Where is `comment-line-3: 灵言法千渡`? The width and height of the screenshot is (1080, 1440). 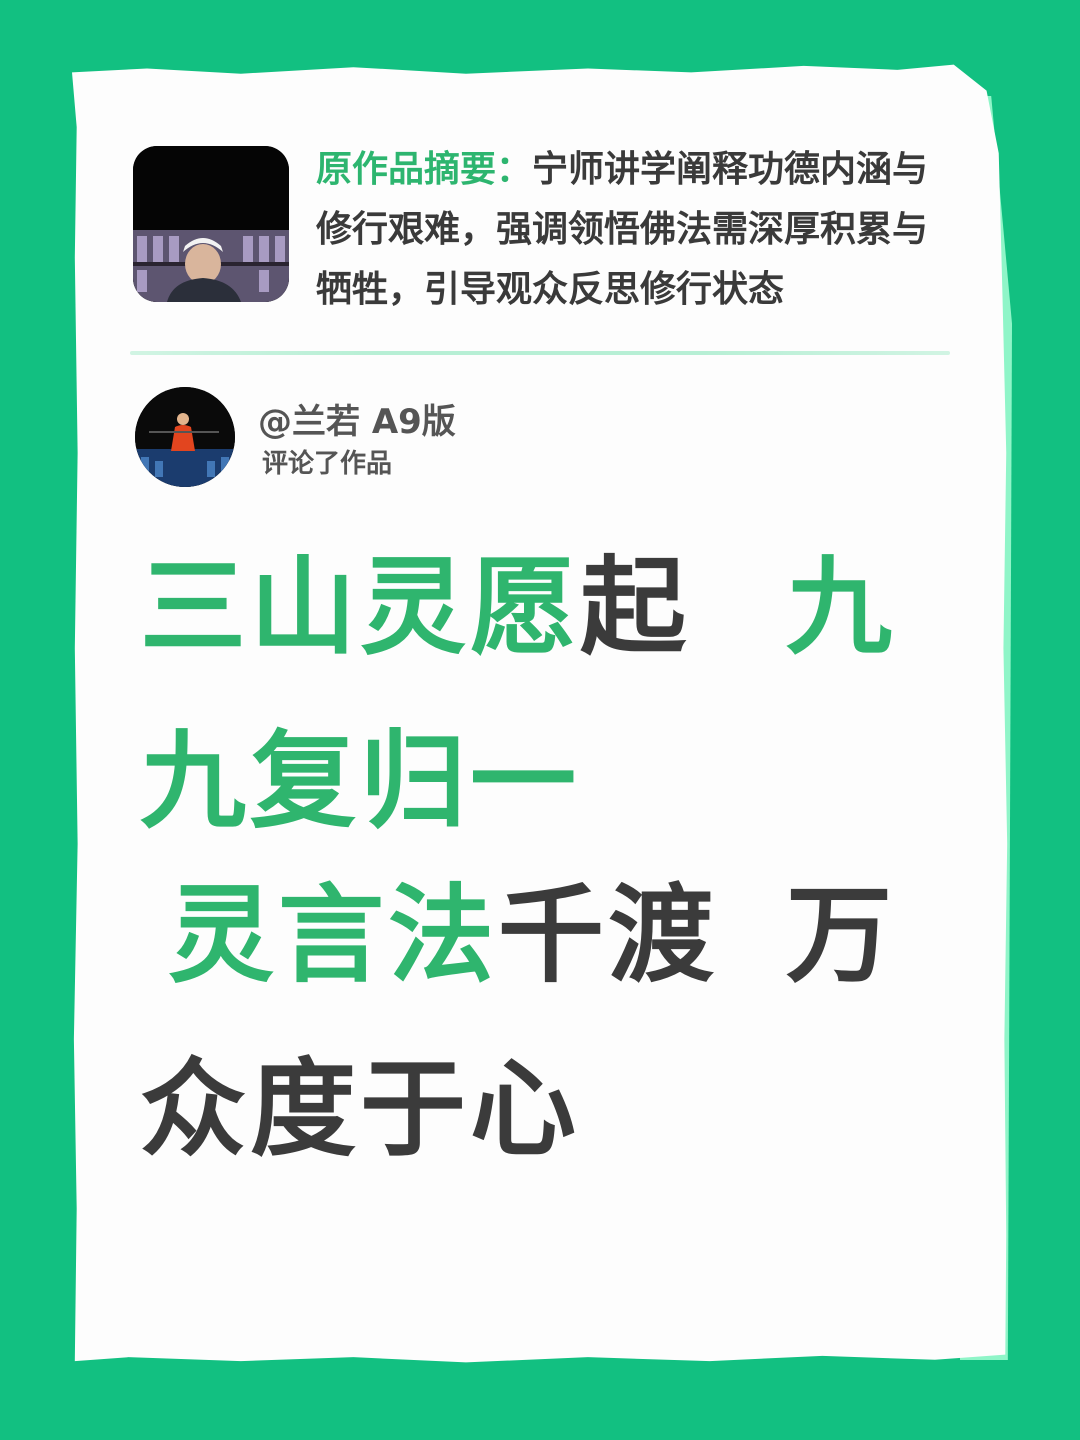
comment-line-3: 灵言法千渡 is located at coordinates (443, 936).